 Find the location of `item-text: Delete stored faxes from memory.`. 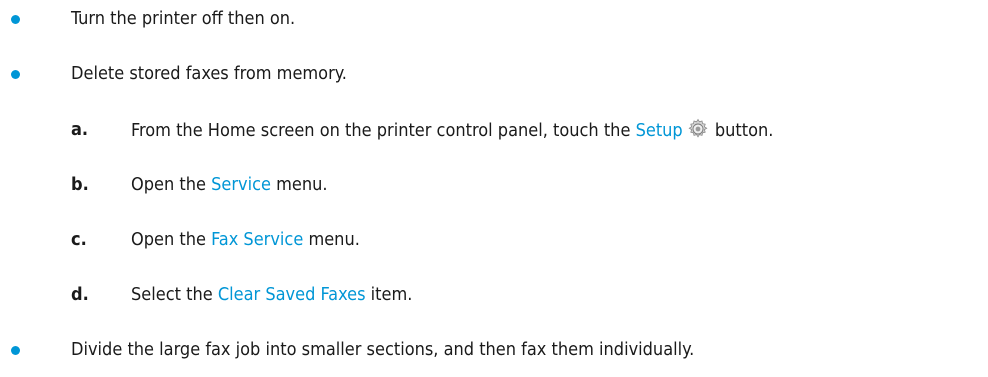

item-text: Delete stored faxes from memory. is located at coordinates (209, 73).